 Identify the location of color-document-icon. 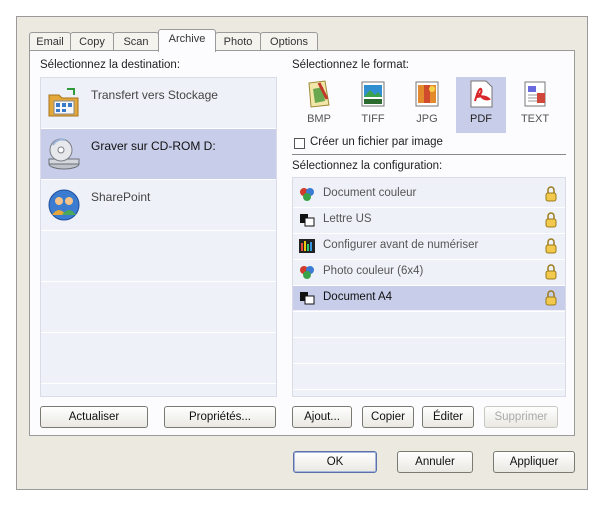
(307, 194).